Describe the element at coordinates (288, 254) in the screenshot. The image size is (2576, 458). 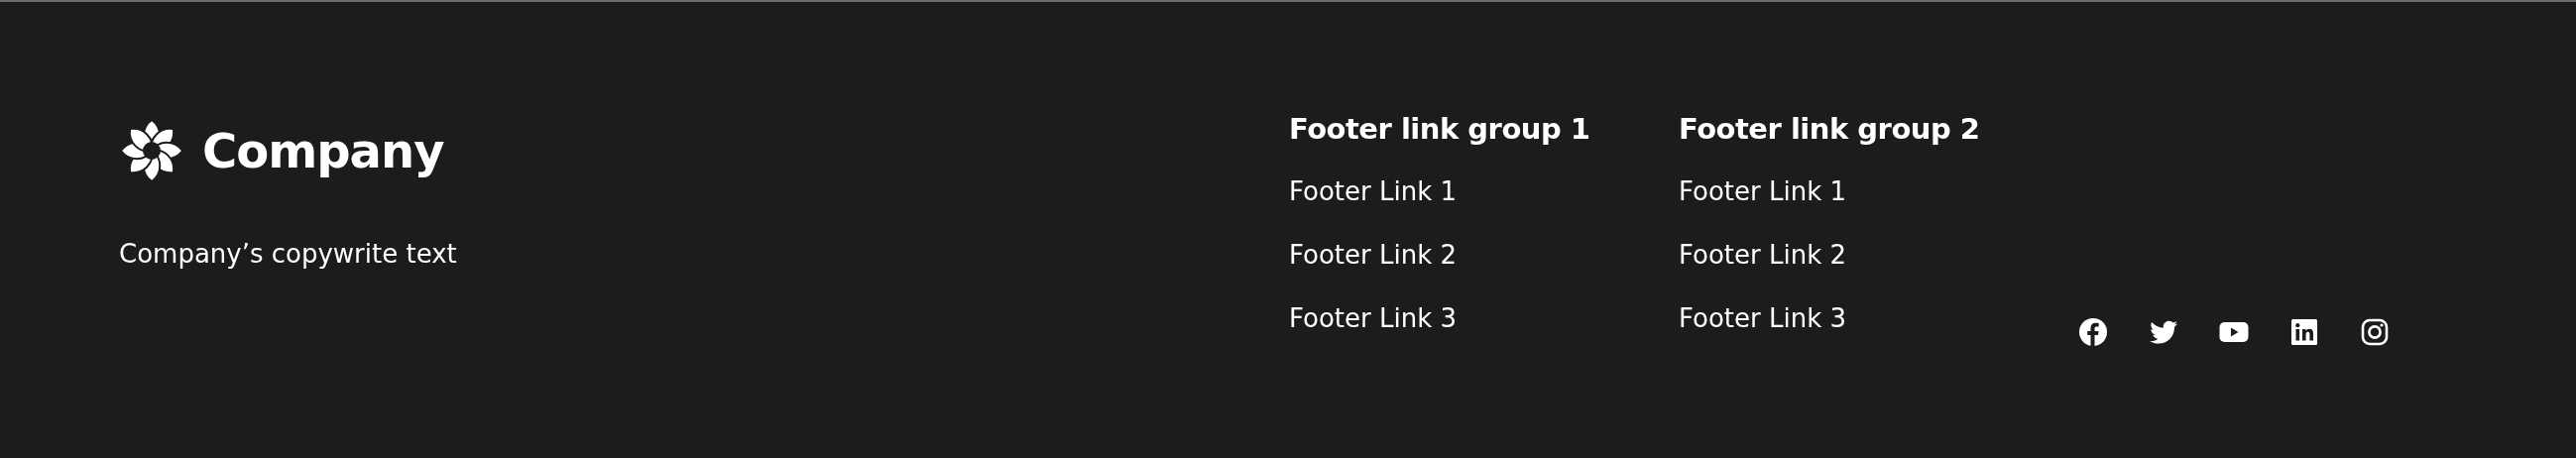
I see `copyright-text: Company’s copywrite text` at that location.